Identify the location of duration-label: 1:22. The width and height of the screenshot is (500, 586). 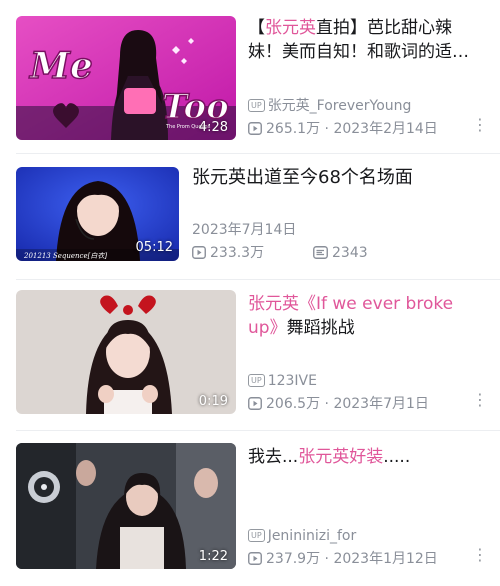
(213, 556).